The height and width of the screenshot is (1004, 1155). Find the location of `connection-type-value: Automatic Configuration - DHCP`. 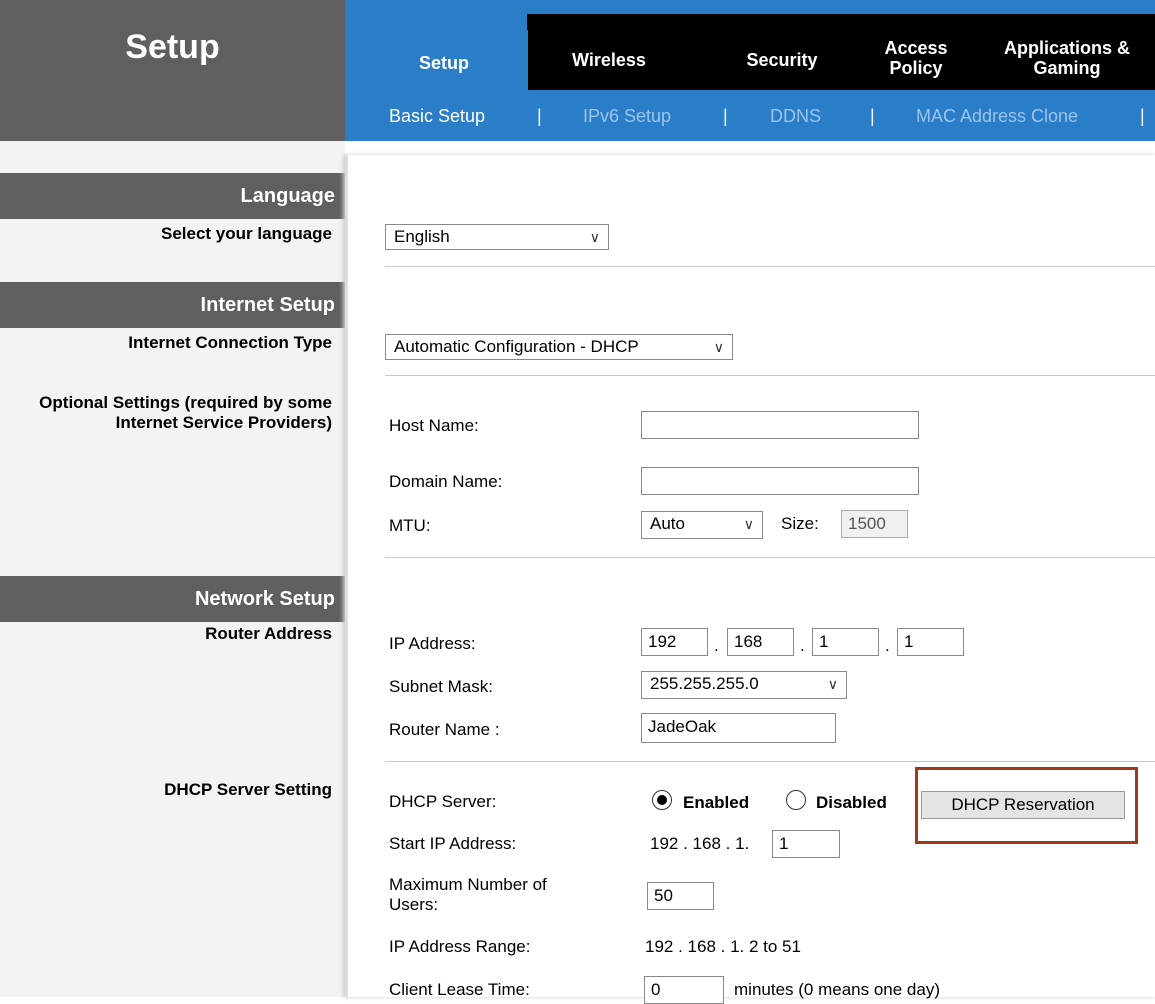

connection-type-value: Automatic Configuration - DHCP is located at coordinates (516, 346).